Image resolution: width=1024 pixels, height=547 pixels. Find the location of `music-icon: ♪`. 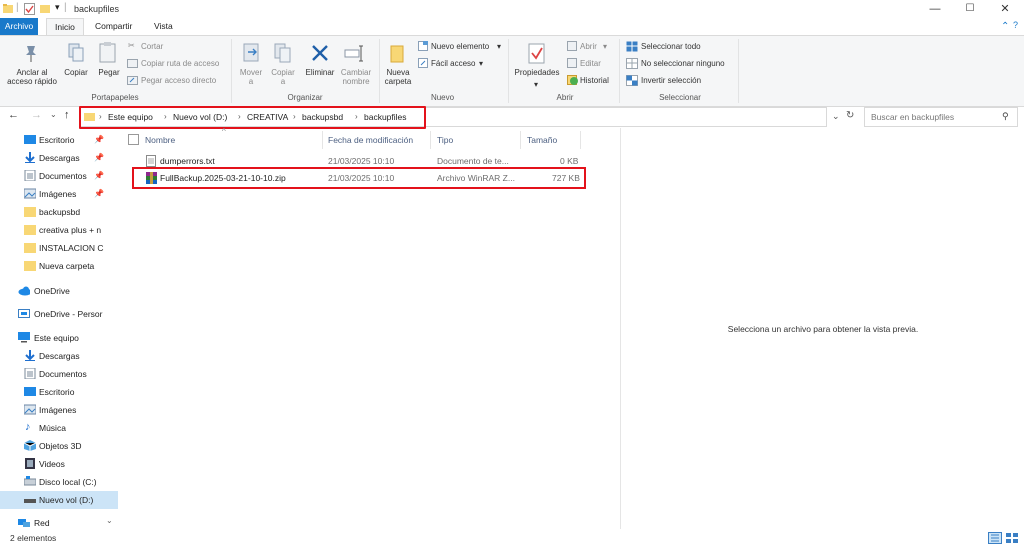

music-icon: ♪ is located at coordinates (28, 427).